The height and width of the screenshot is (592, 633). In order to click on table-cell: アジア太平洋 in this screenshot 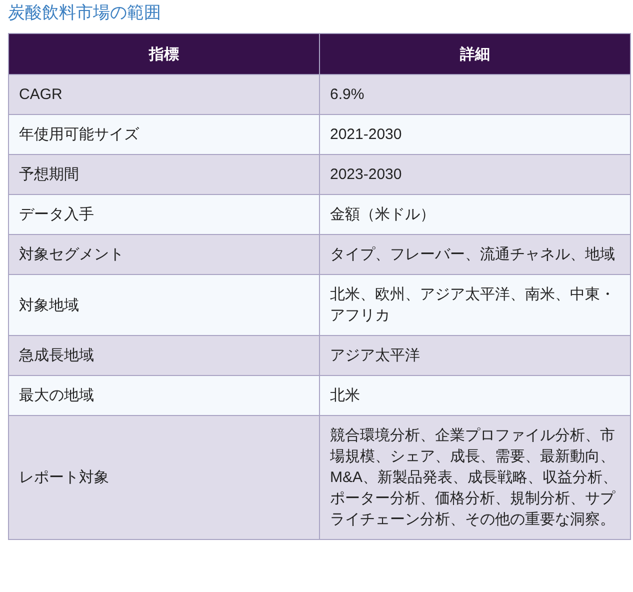, I will do `click(475, 356)`.